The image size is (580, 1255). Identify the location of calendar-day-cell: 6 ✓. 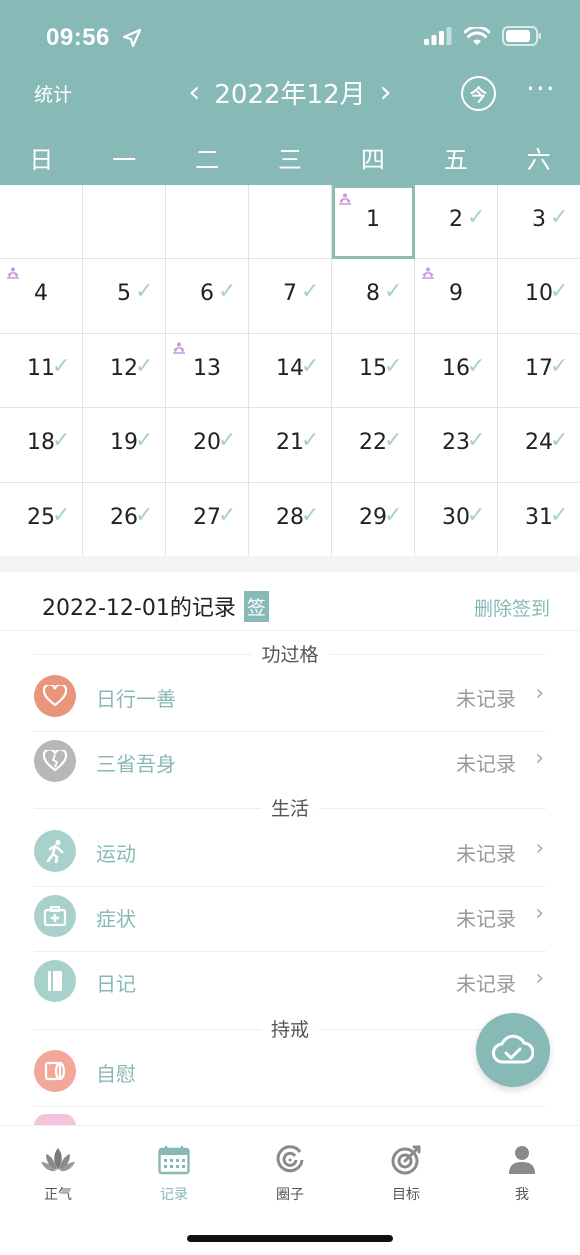
(207, 296).